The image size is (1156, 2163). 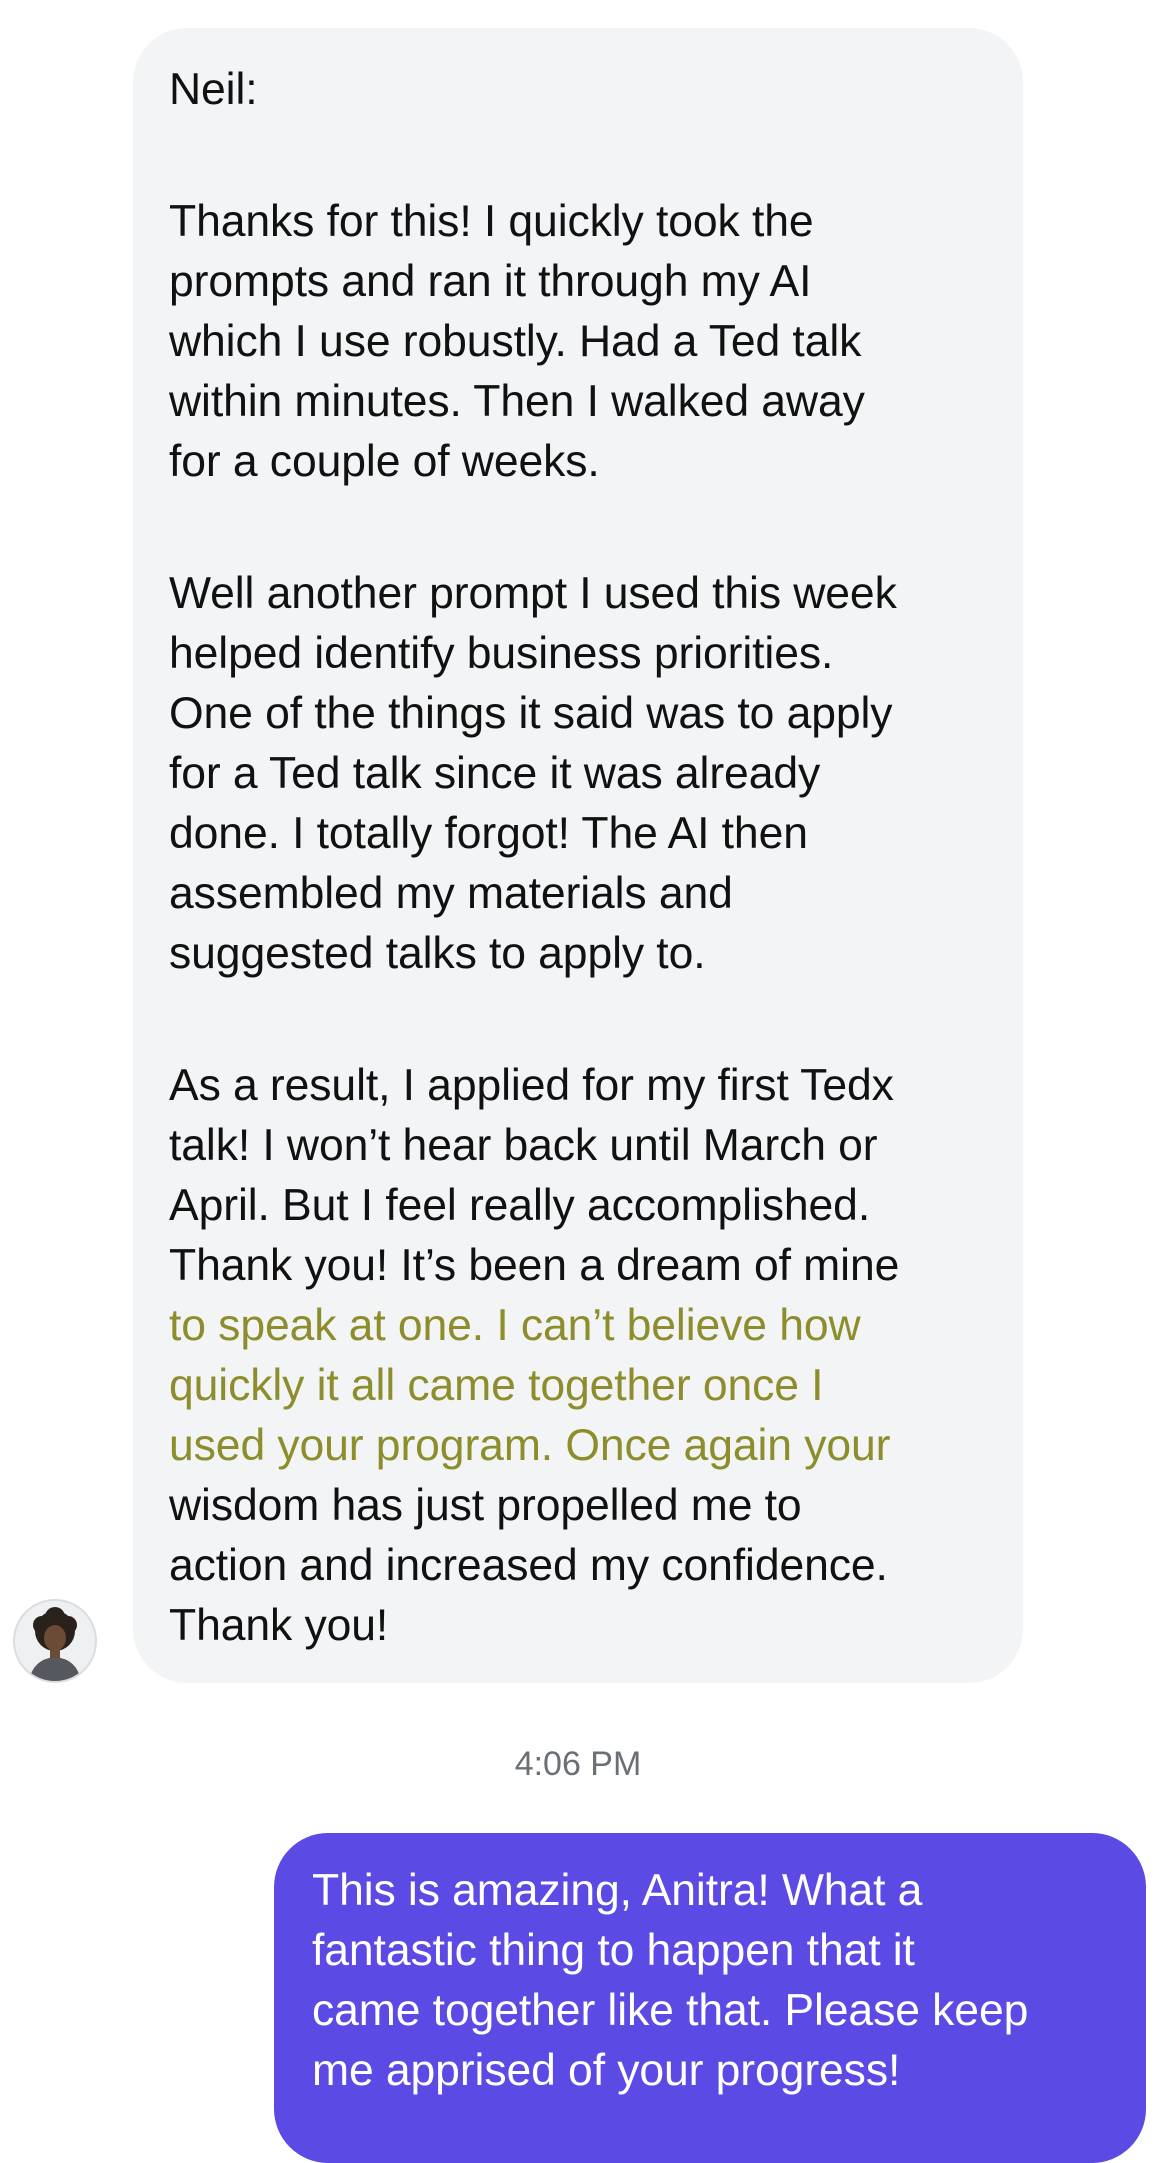 I want to click on avatar-photo-icon, so click(x=55, y=1641).